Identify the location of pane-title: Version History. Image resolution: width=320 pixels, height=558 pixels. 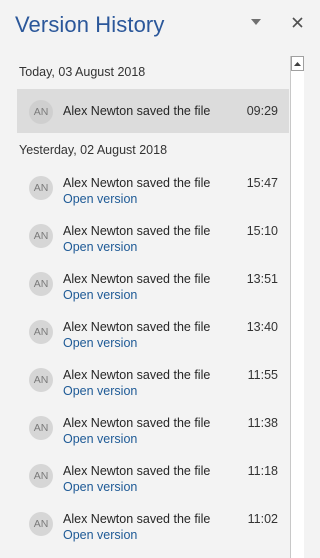
(90, 24).